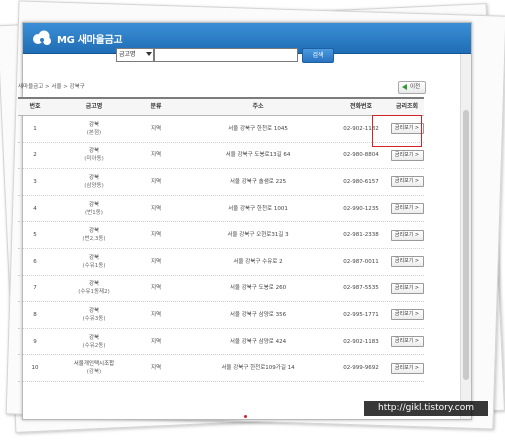  I want to click on cell-name: 강북 (본점), so click(94, 129).